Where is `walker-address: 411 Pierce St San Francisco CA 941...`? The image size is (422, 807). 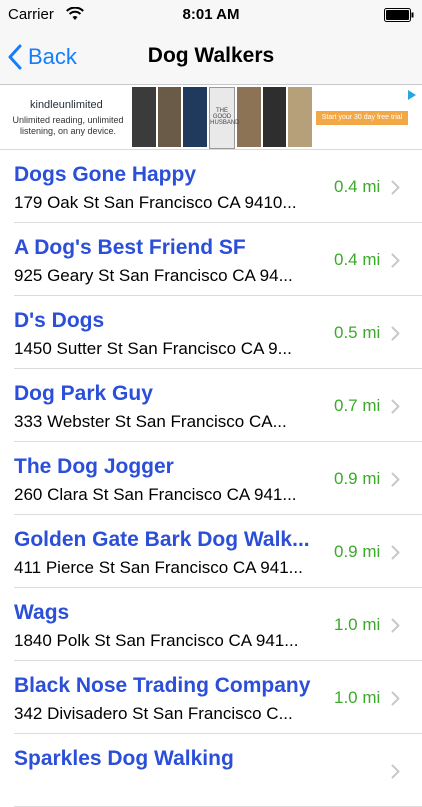 walker-address: 411 Pierce St San Francisco CA 941... is located at coordinates (158, 567).